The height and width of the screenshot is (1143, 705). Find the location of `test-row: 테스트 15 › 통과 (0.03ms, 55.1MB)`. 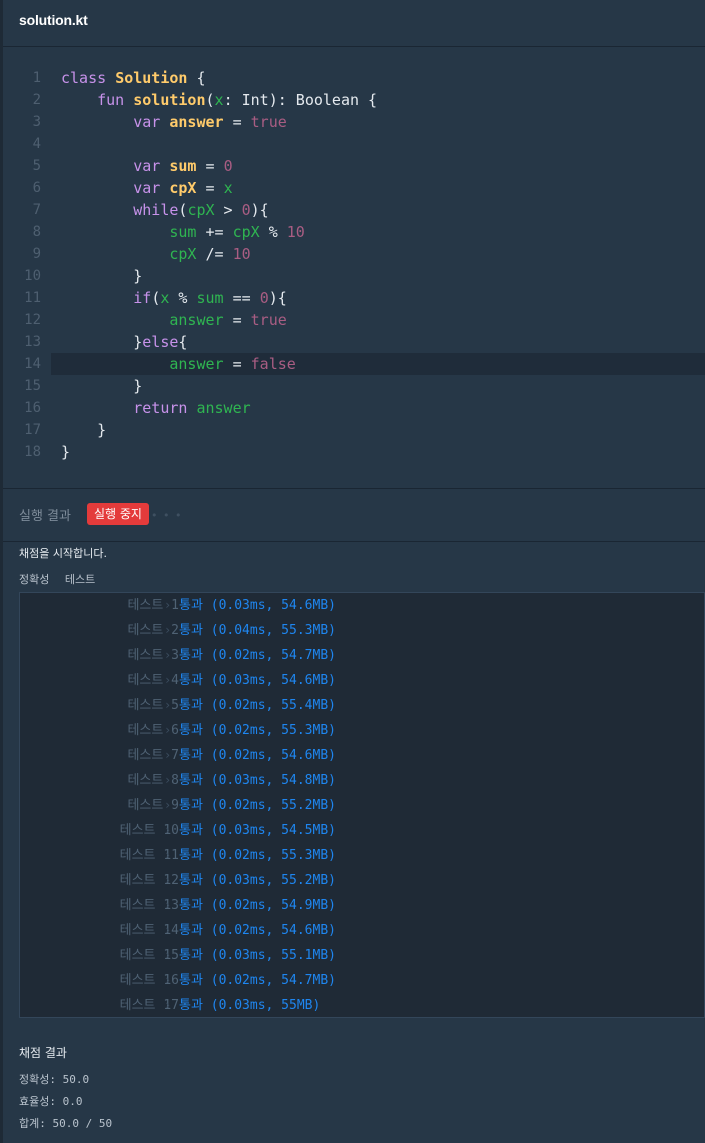

test-row: 테스트 15 › 통과 (0.03ms, 55.1MB) is located at coordinates (362, 955).